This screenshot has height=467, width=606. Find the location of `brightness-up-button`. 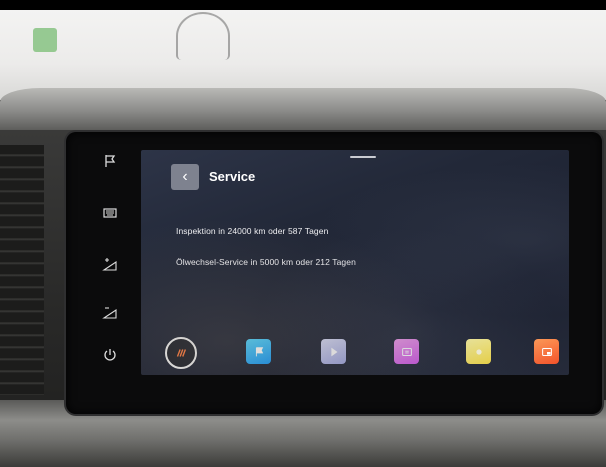

brightness-up-button is located at coordinates (110, 265).